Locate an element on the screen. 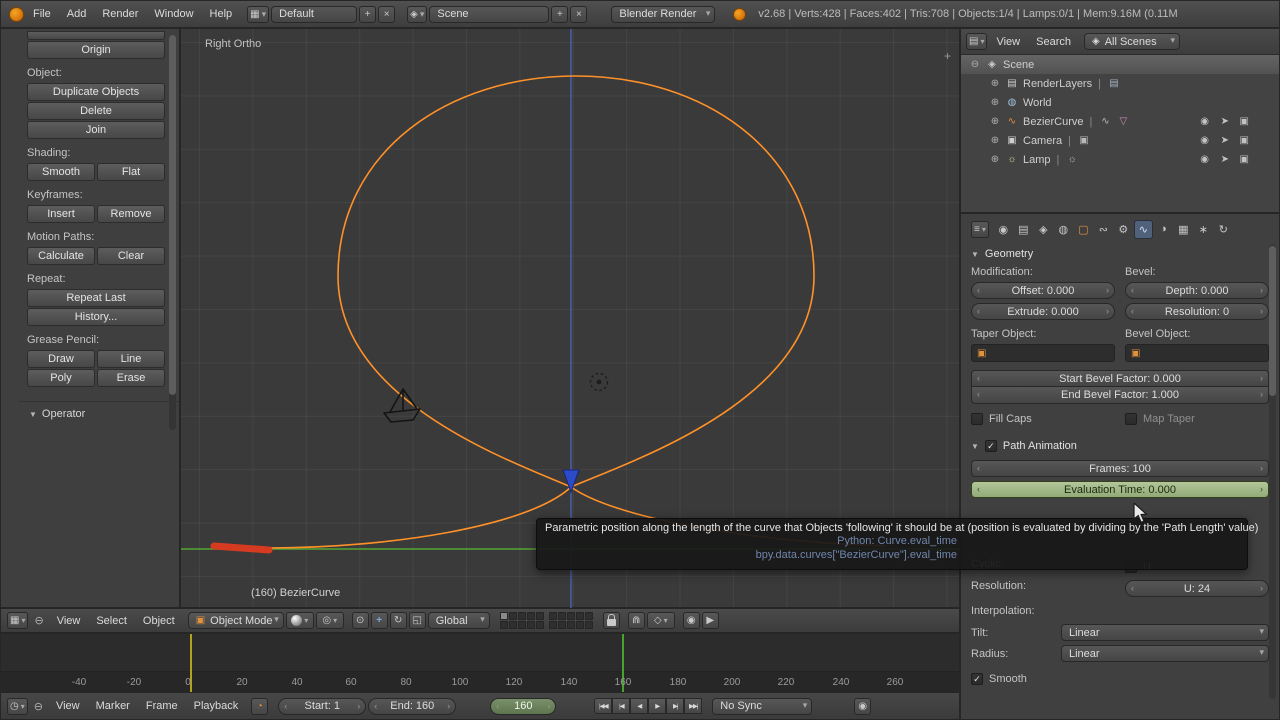 This screenshot has width=1280, height=720. play-reverse-button: ◀ is located at coordinates (639, 706).